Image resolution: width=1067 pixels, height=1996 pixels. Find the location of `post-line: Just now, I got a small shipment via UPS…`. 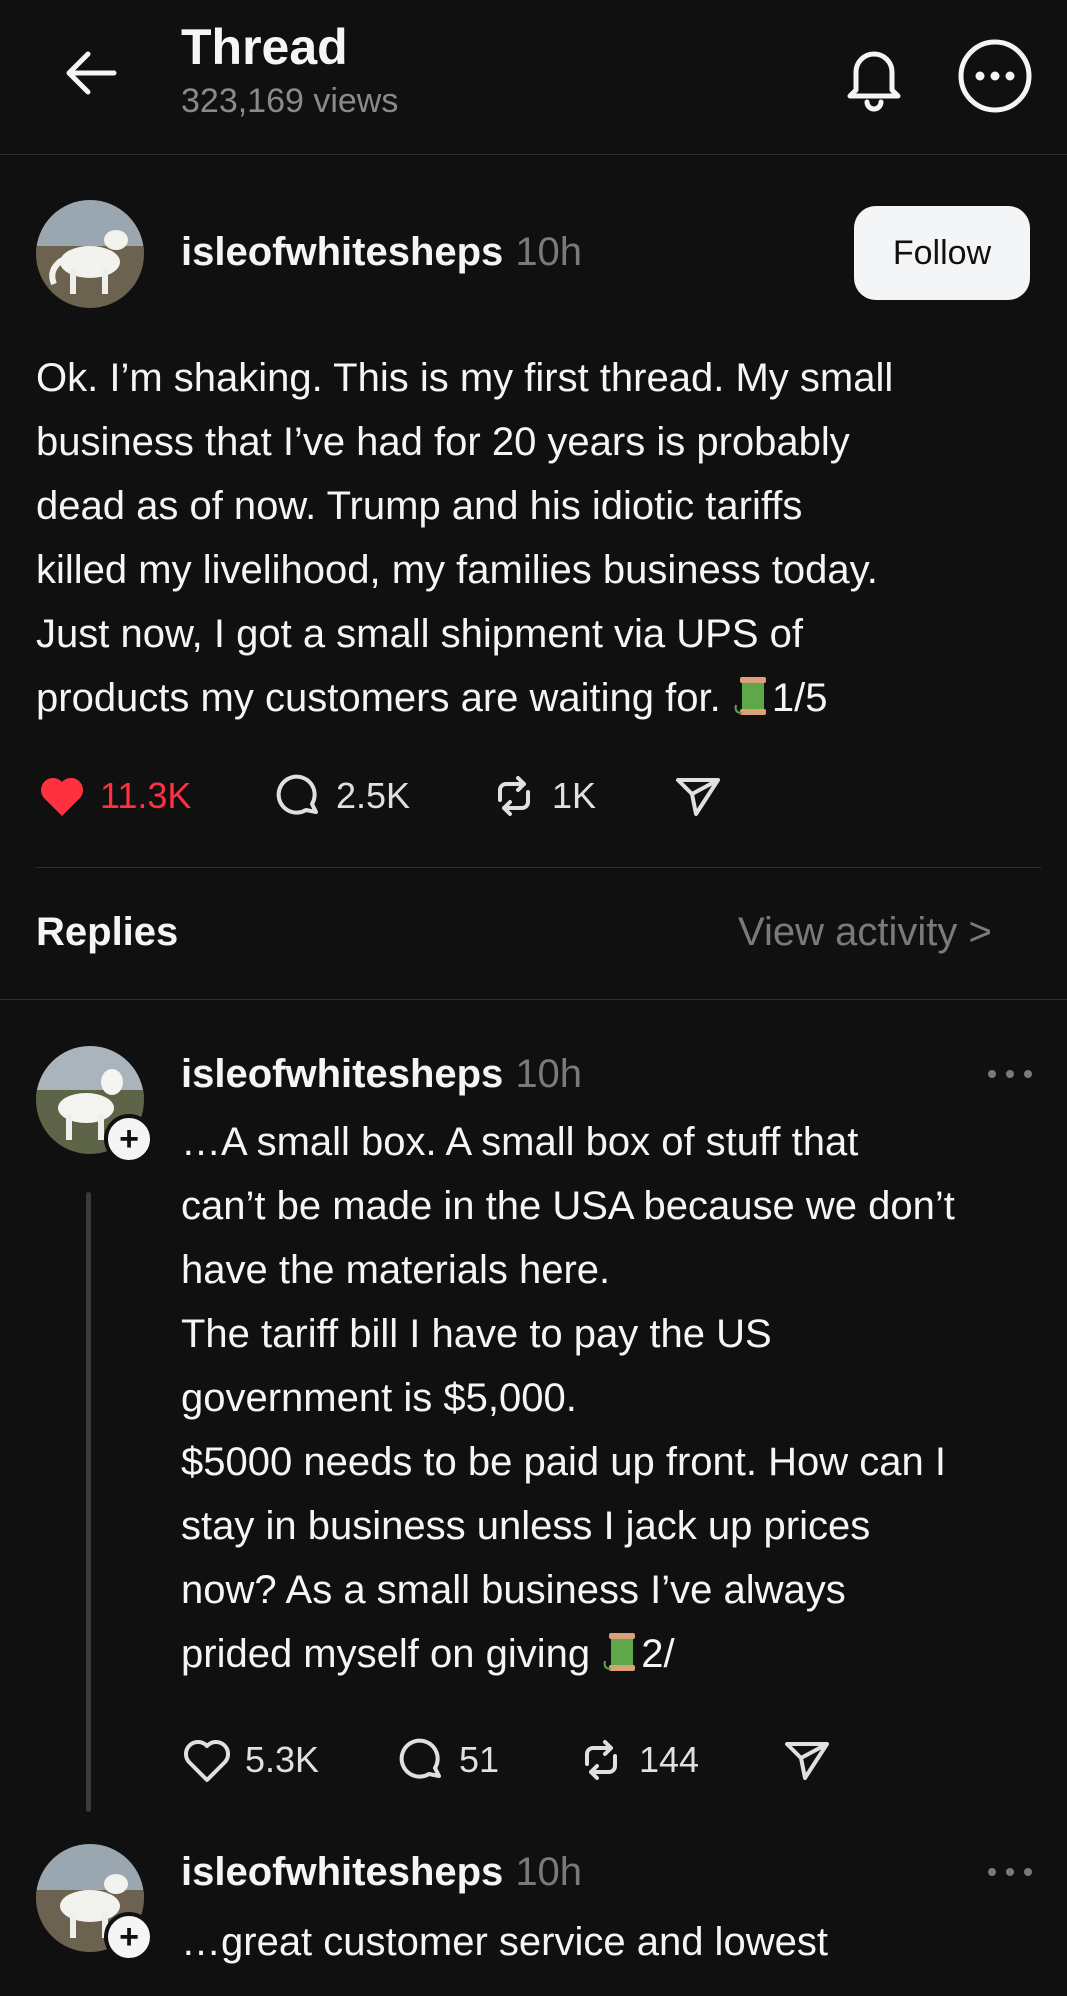

post-line: Just now, I got a small shipment via UPS… is located at coordinates (420, 634).